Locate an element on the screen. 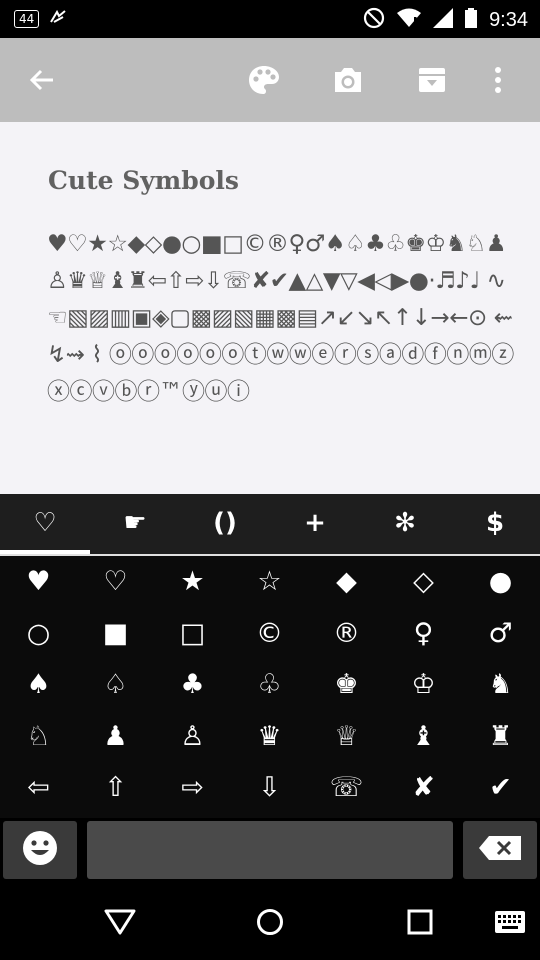 The height and width of the screenshot is (960, 540). keyboard-row: ♥ ♡ ★ ☆ ◆ ◇ ● is located at coordinates (270, 582).